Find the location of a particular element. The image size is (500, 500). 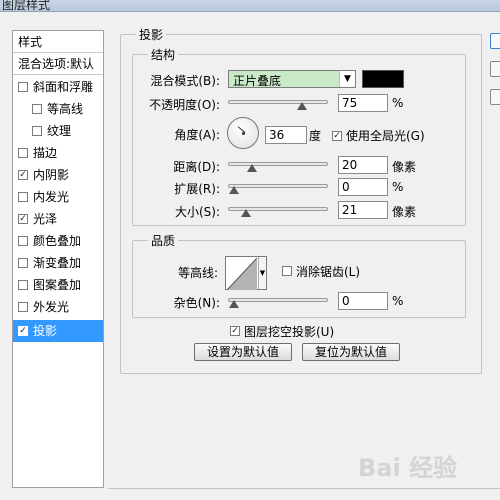

noise-slider is located at coordinates (278, 301).